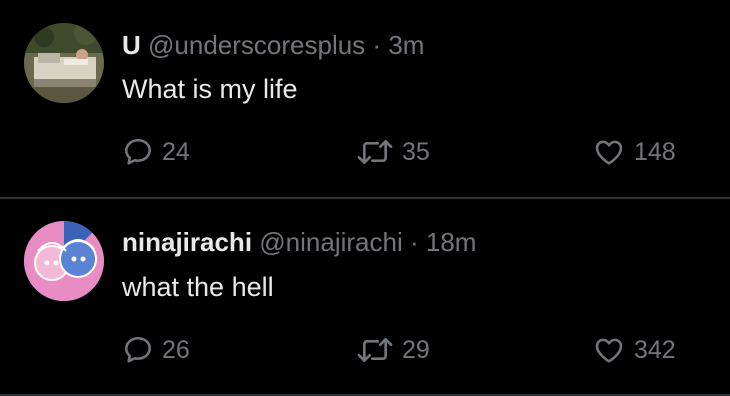 This screenshot has height=396, width=730. I want to click on user-handle: @ninajirachi, so click(330, 242).